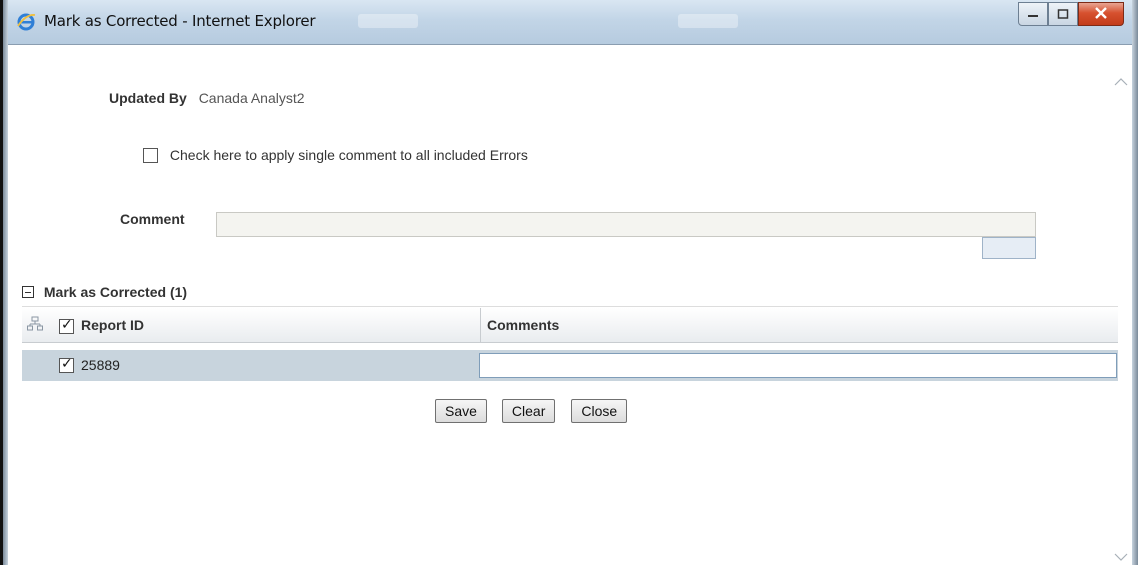 This screenshot has width=1138, height=565. I want to click on section-title: Mark as Corrected (1), so click(115, 292).